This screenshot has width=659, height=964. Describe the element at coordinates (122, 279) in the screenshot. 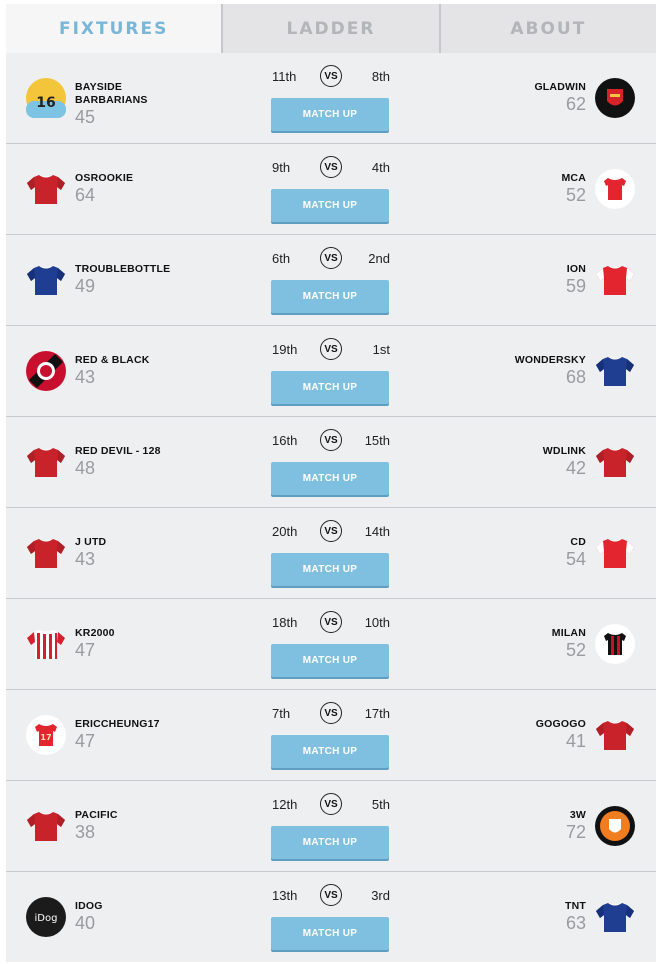

I see `home-team: TROUBLEBOTTLE 49` at that location.